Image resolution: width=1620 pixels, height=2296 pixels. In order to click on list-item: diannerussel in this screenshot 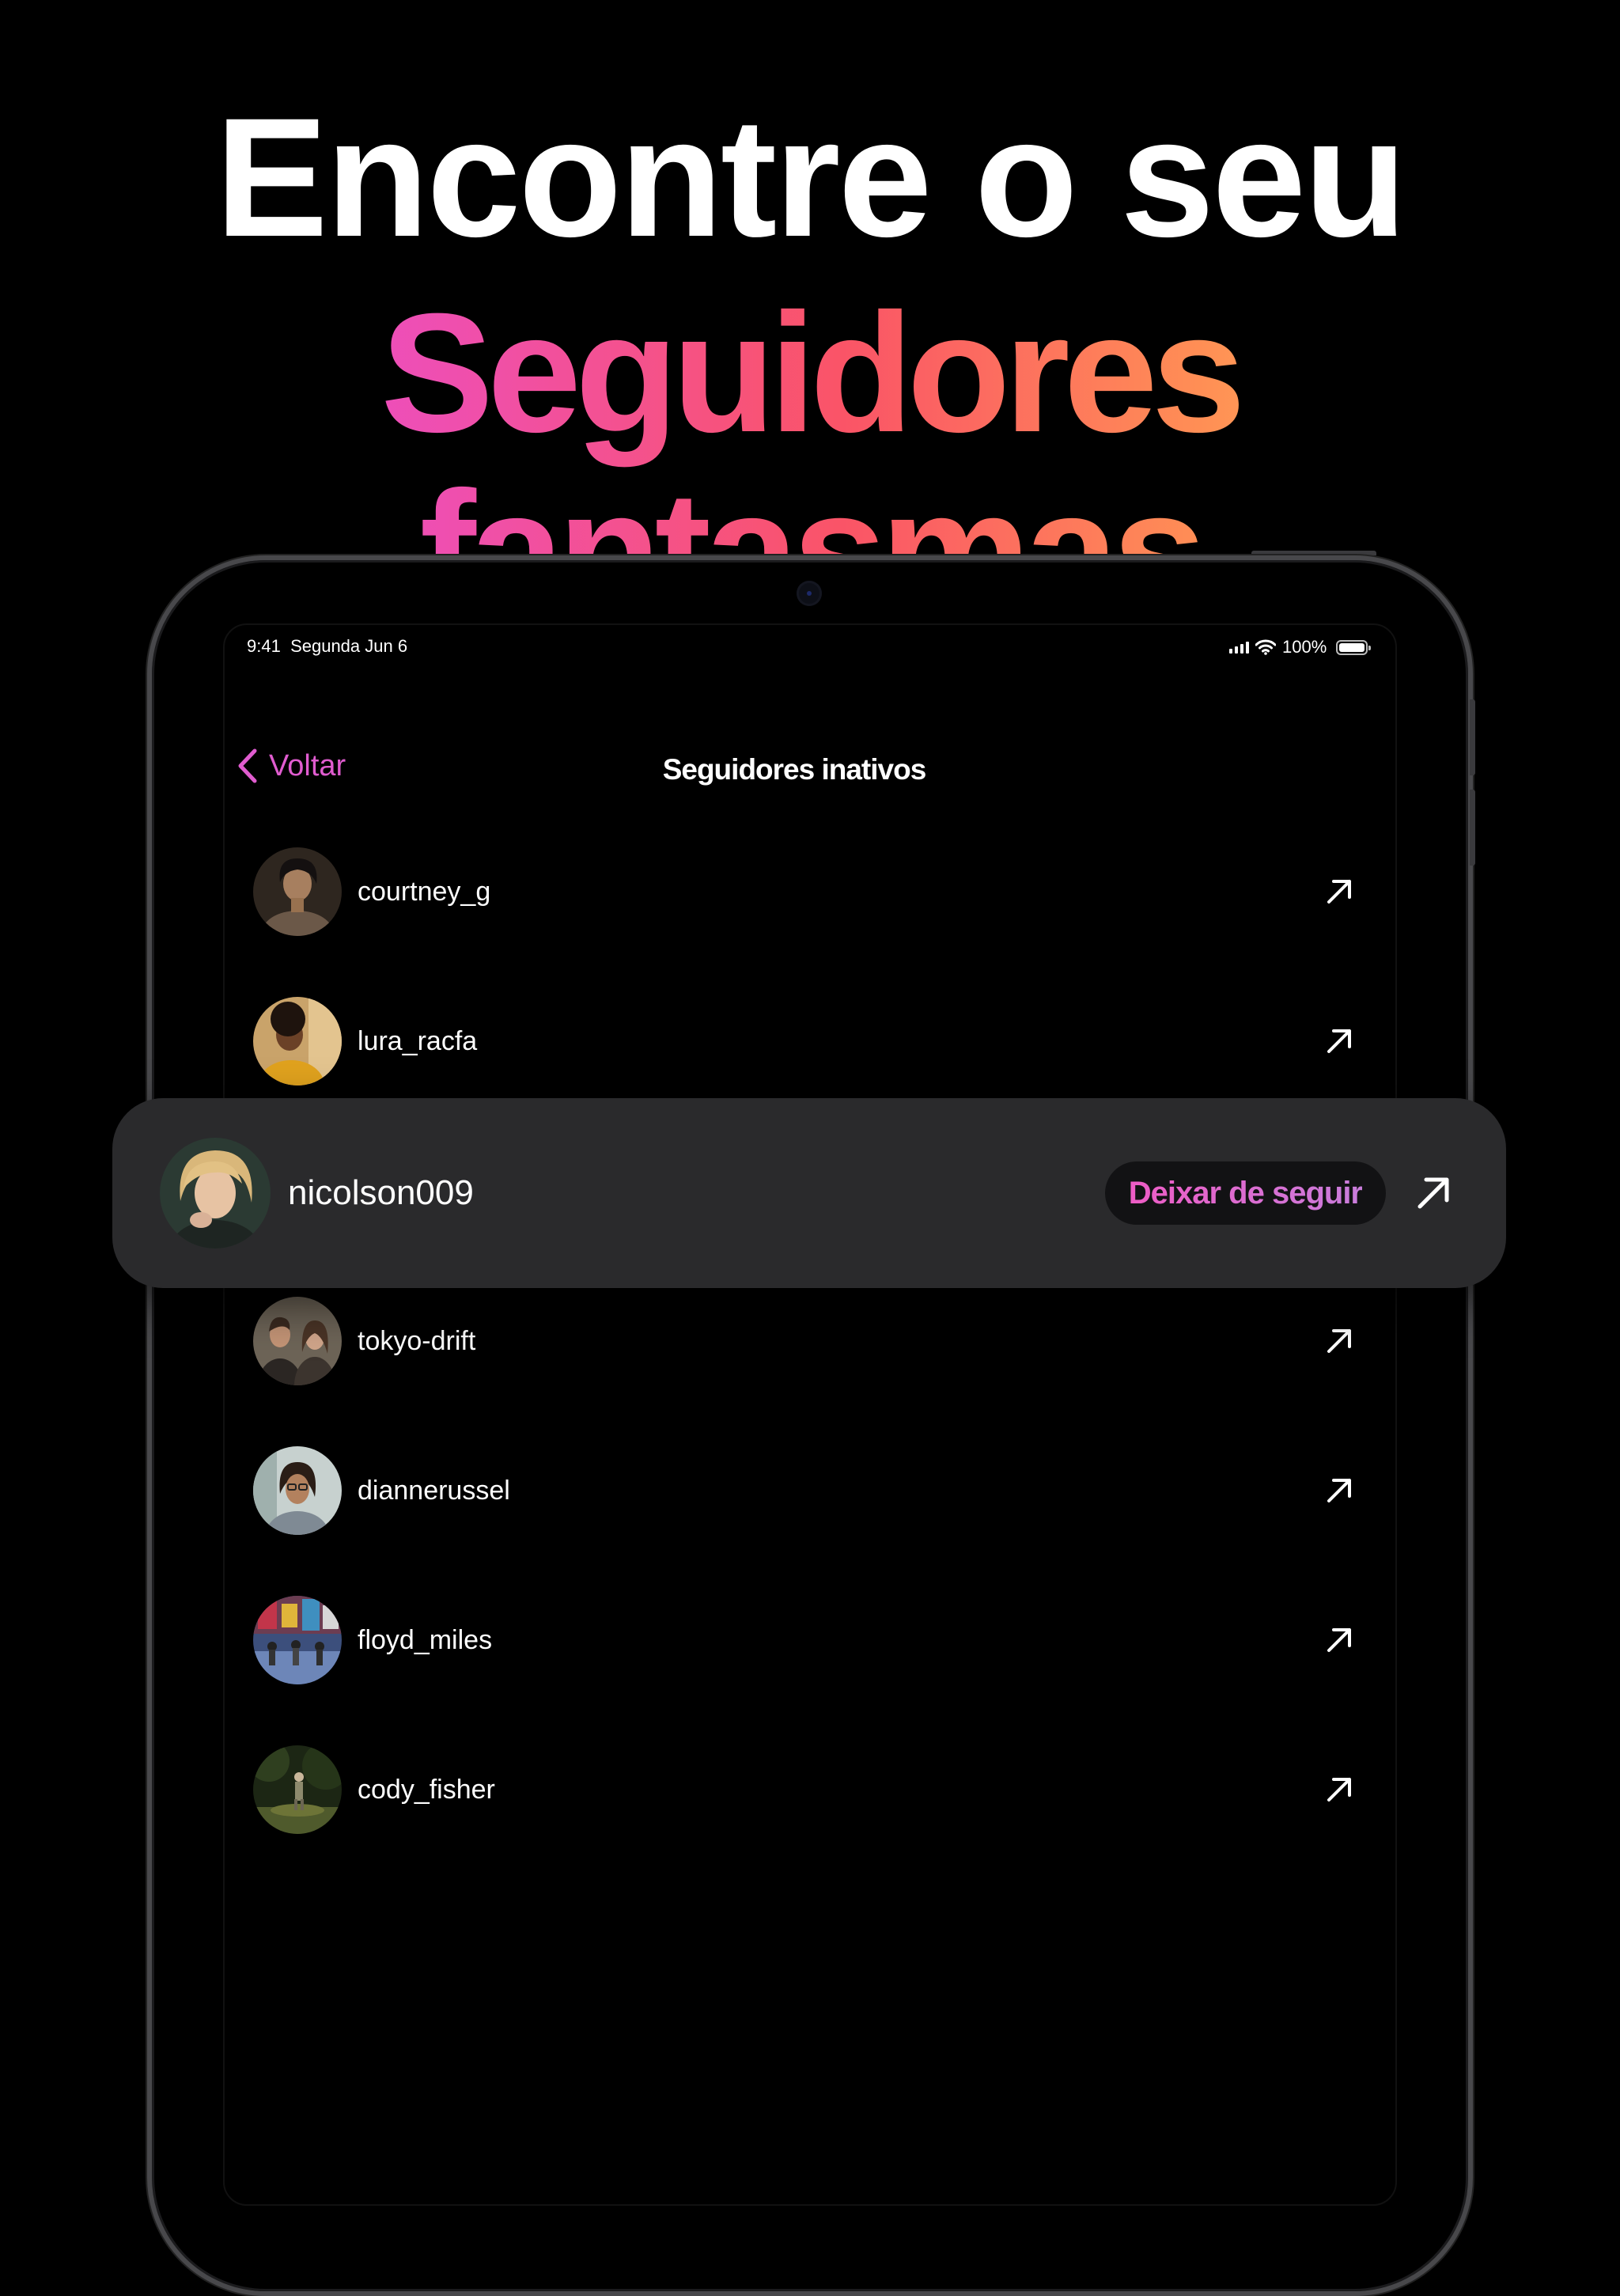, I will do `click(810, 1490)`.